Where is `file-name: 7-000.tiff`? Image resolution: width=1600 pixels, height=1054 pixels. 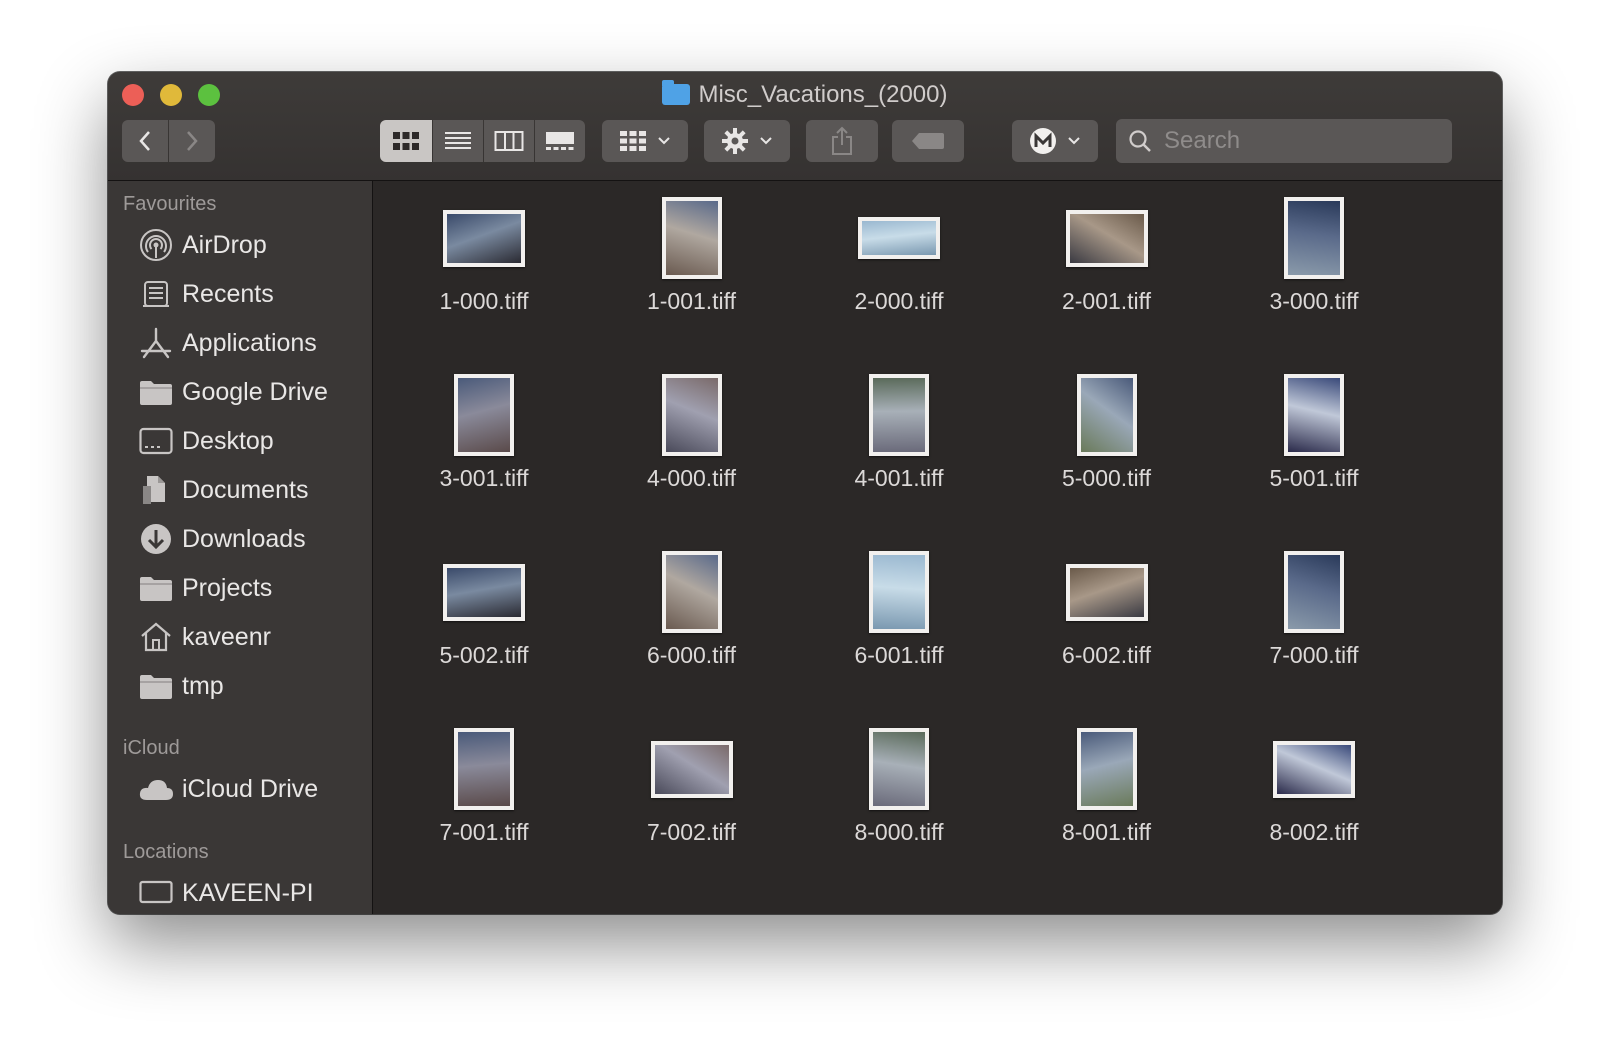 file-name: 7-000.tiff is located at coordinates (1314, 655).